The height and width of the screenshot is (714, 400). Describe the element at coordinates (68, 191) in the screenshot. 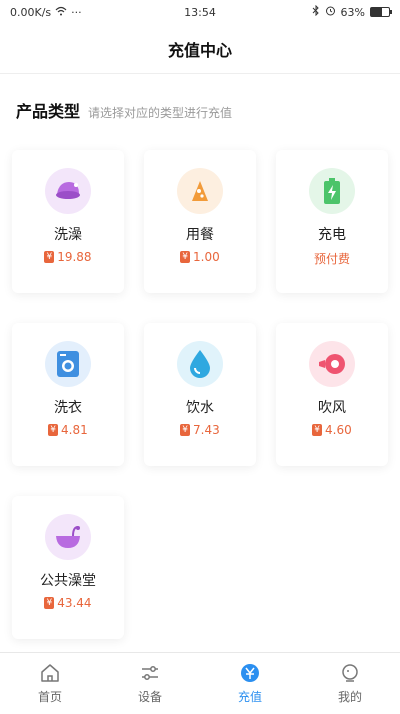

I see `shower-bucket-icon` at that location.